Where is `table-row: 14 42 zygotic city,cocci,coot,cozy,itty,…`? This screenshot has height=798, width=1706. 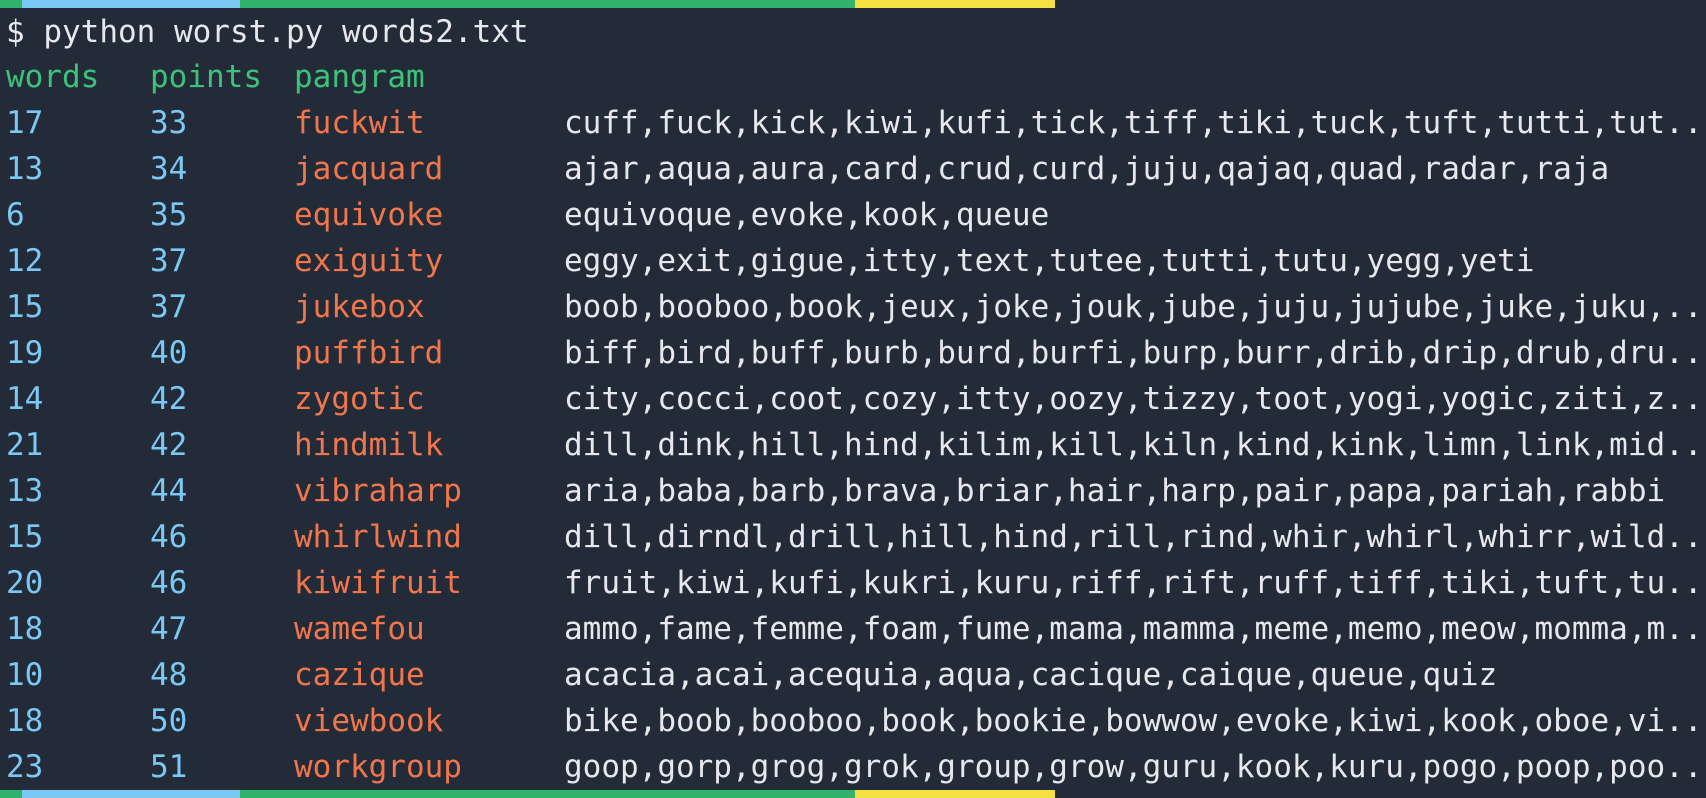
table-row: 14 42 zygotic city,cocci,coot,cozy,itty,… is located at coordinates (856, 399).